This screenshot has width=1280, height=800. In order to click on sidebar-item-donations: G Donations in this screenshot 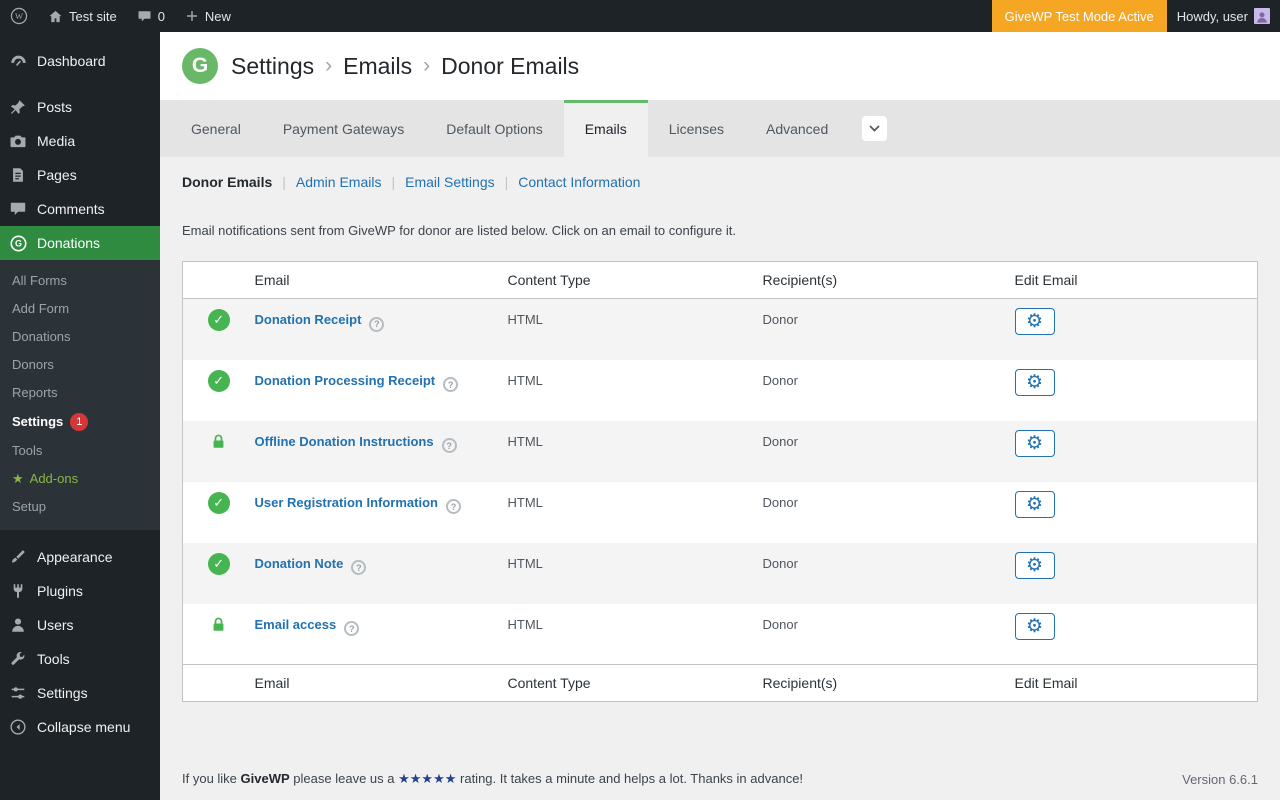, I will do `click(80, 243)`.